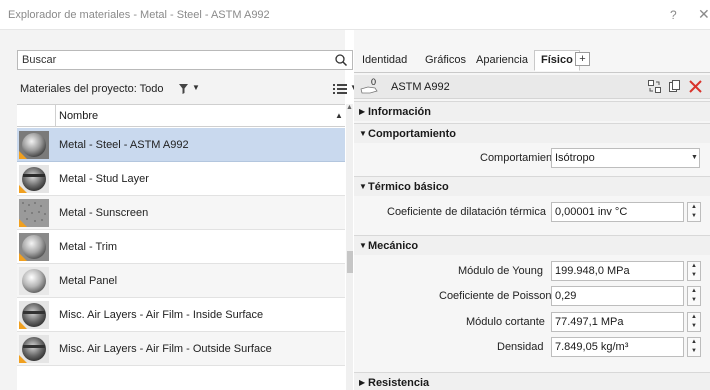  Describe the element at coordinates (582, 59) in the screenshot. I see `add-tab-button: +` at that location.